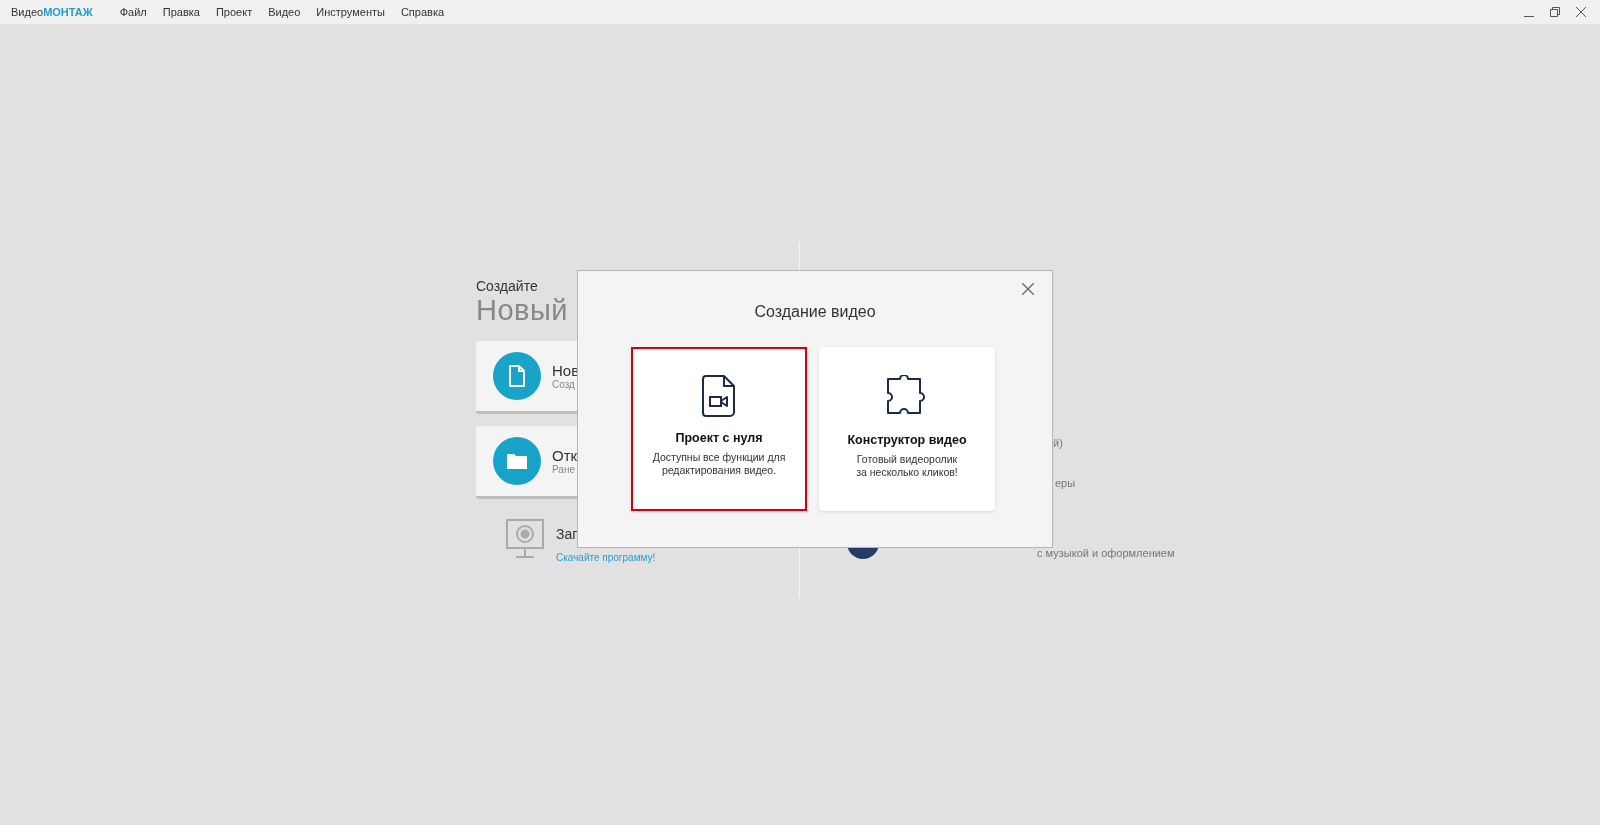  I want to click on monitor-icon, so click(525, 539).